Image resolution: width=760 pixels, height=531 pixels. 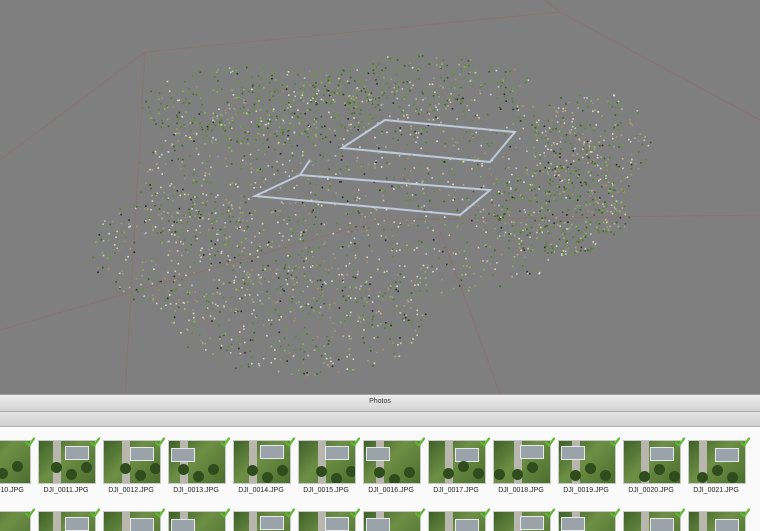 What do you see at coordinates (380, 419) in the screenshot?
I see `photos-toolbar` at bounding box center [380, 419].